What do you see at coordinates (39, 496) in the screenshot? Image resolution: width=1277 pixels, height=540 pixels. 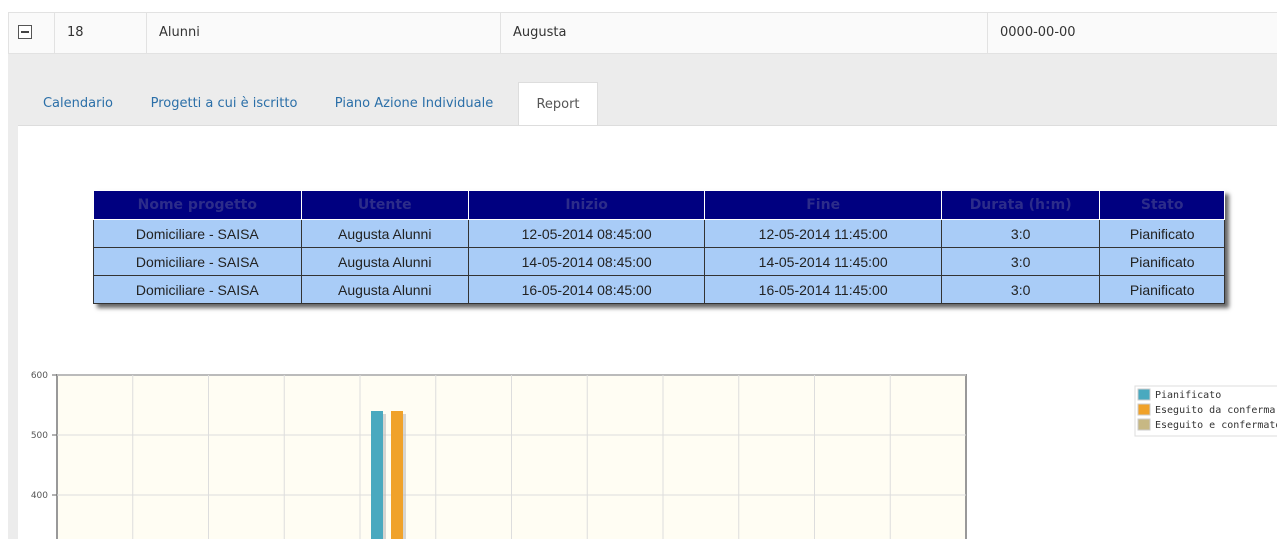 I see `y-tick-label: 400` at bounding box center [39, 496].